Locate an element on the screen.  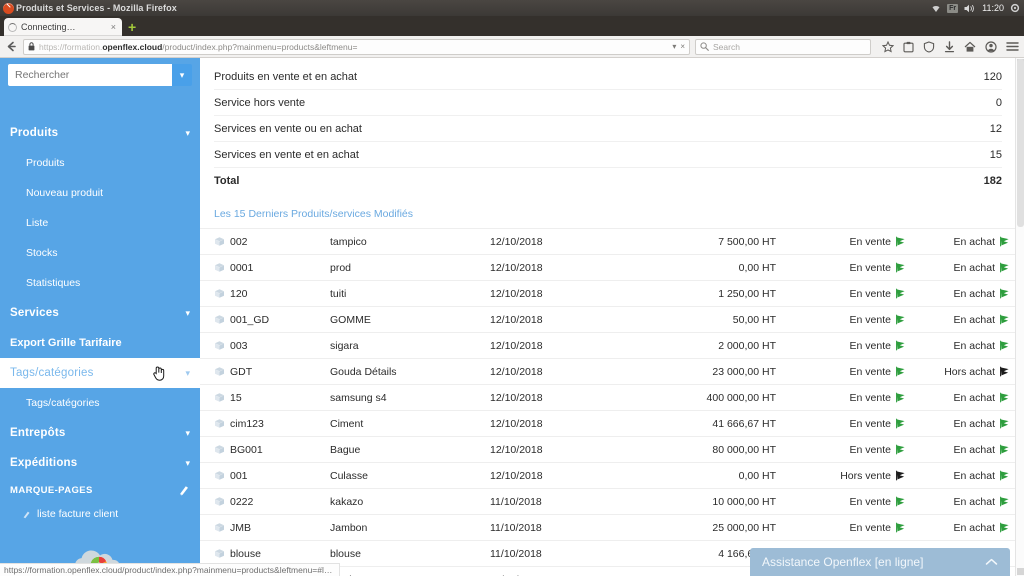
sidebar-group-services: Services ▾ is located at coordinates (100, 313).